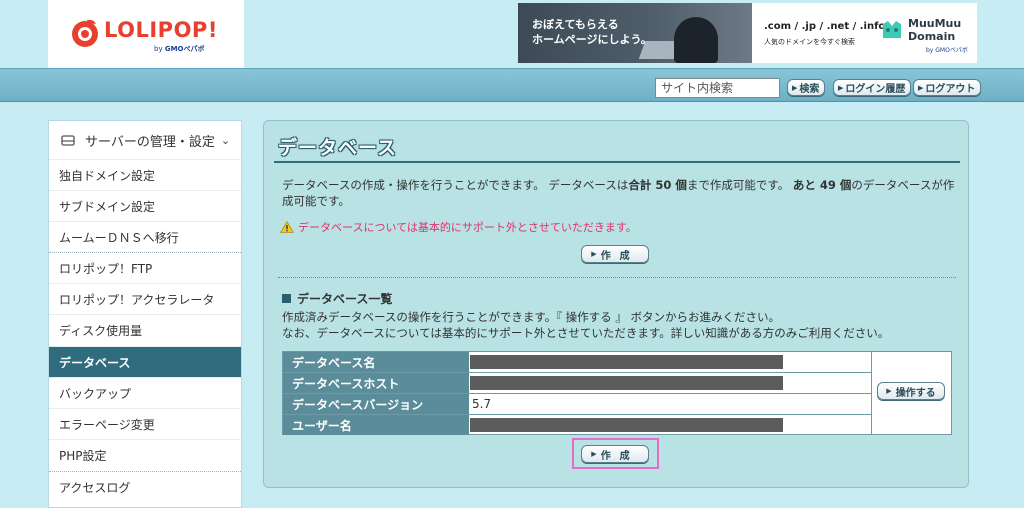 This screenshot has width=1024, height=508. What do you see at coordinates (337, 298) in the screenshot?
I see `database-list-heading: データベース一覧` at bounding box center [337, 298].